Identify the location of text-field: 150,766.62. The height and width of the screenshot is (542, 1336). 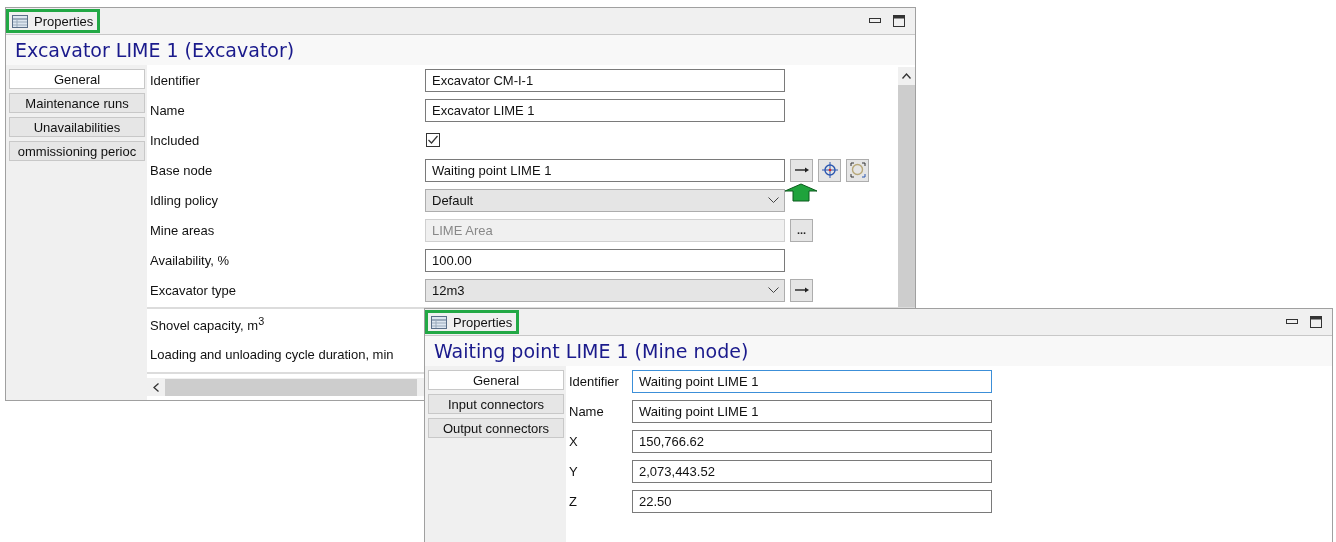
(812, 441).